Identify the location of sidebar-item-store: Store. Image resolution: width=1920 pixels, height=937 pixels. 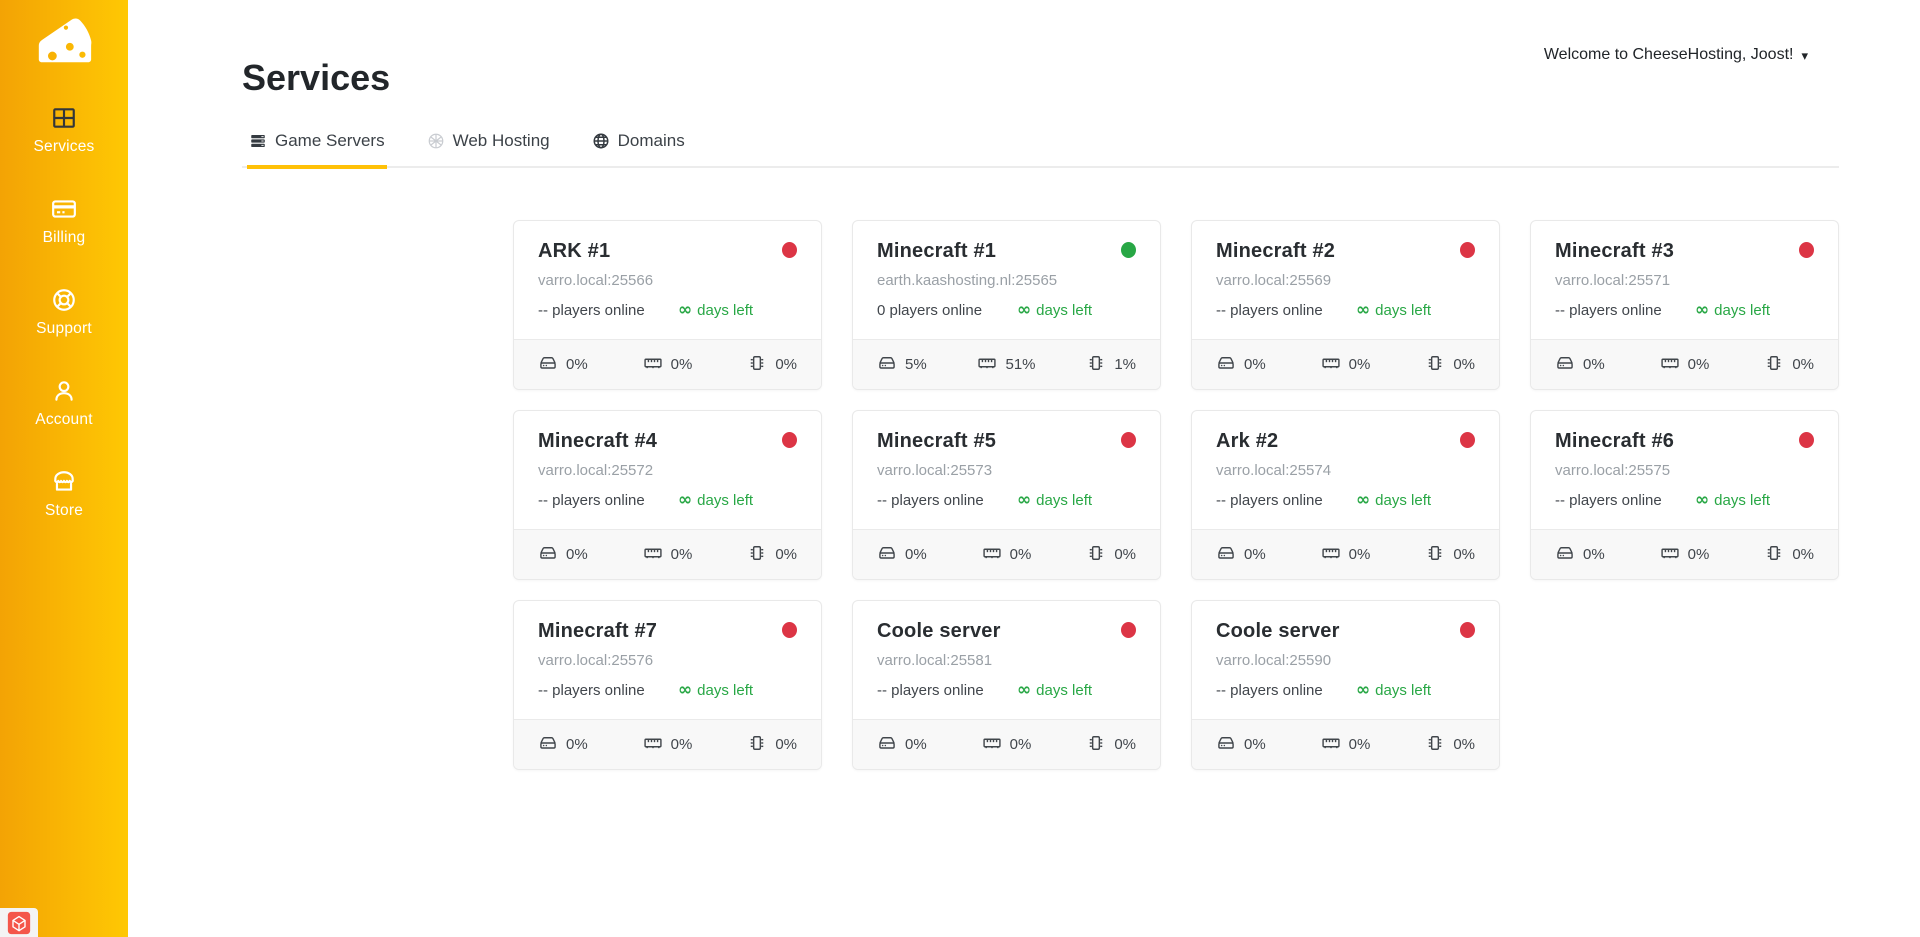
(64, 494).